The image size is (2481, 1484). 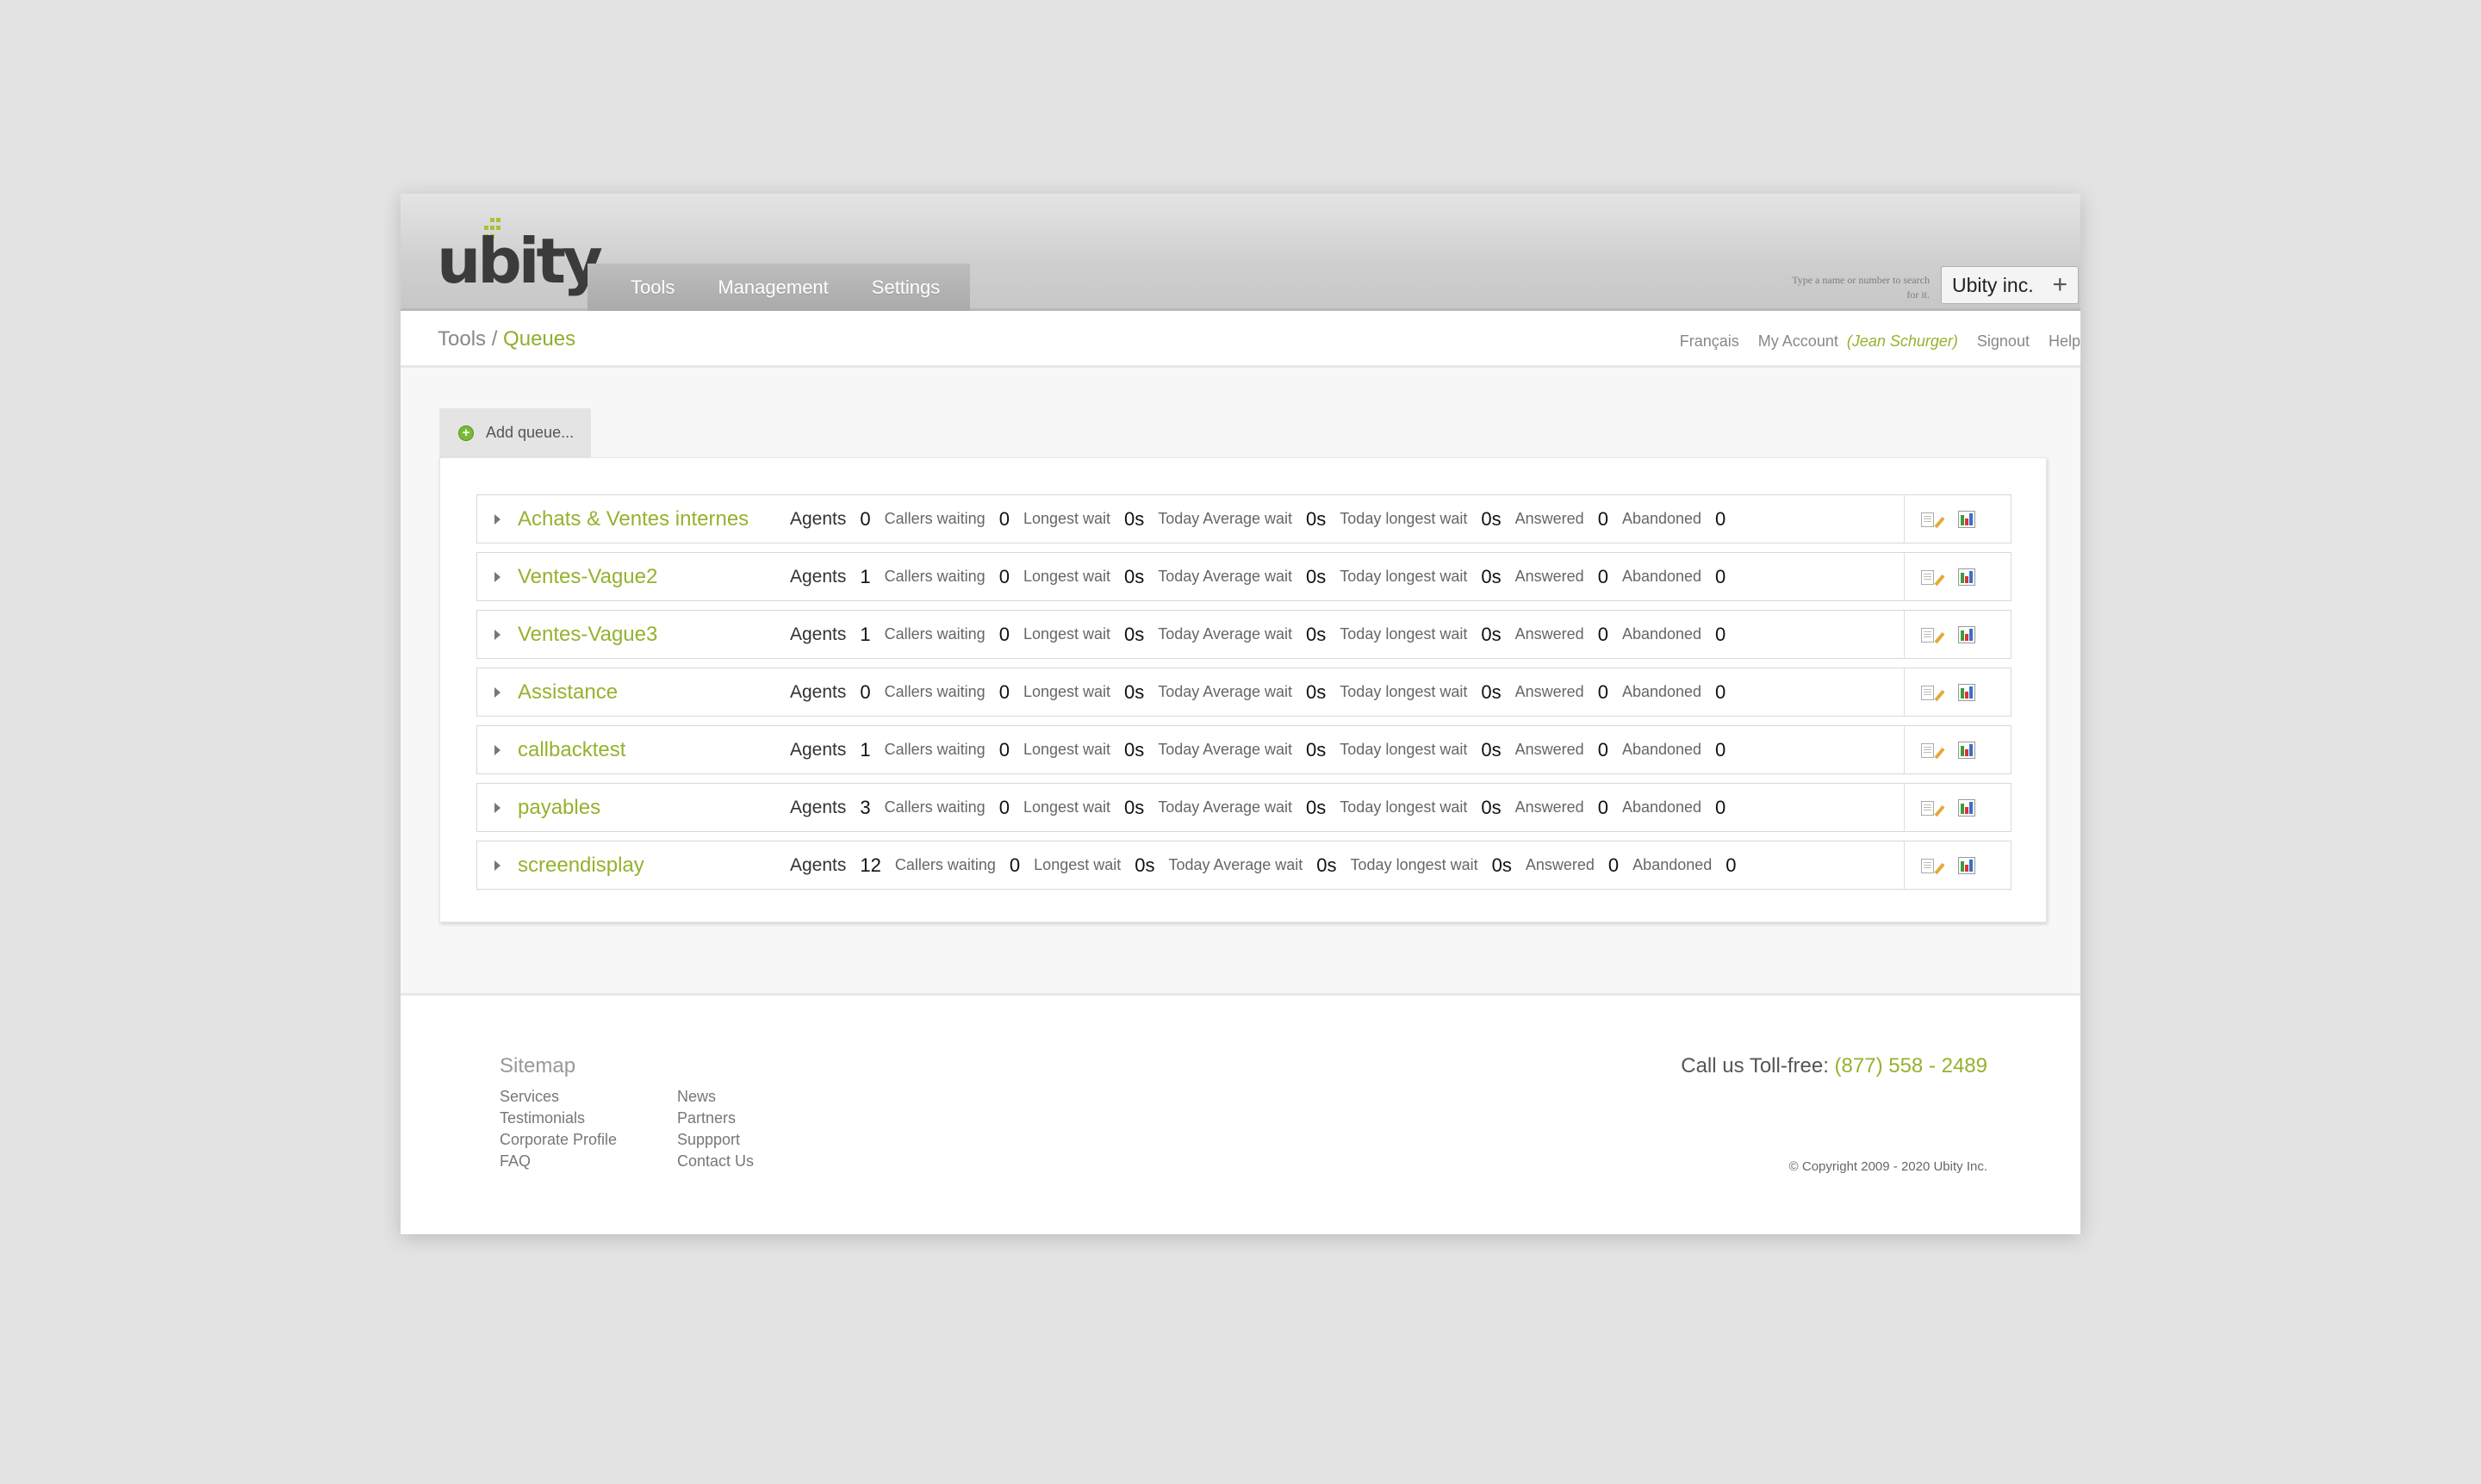 I want to click on queue-name: Ventes-Vague3, so click(x=654, y=635).